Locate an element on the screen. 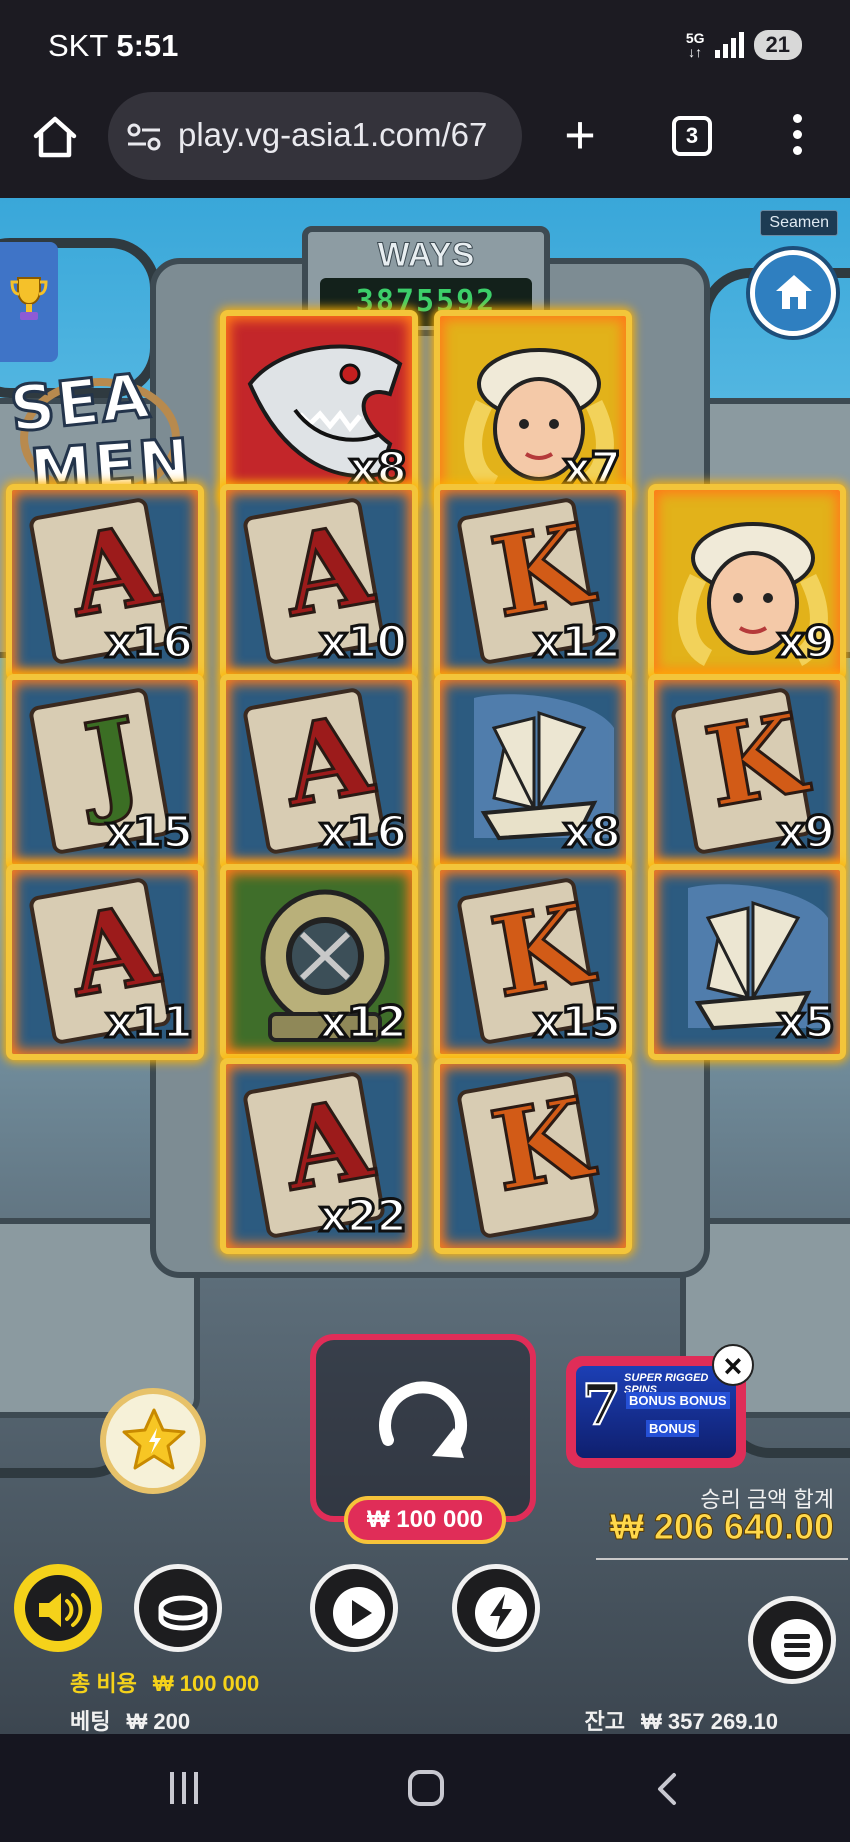 The image size is (850, 1842). reel-symbol: Ax10 is located at coordinates (319, 582).